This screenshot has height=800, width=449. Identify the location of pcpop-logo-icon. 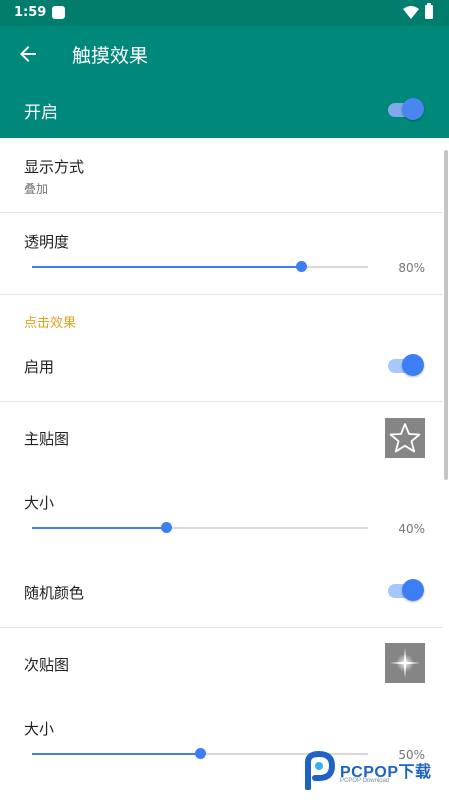
(320, 770).